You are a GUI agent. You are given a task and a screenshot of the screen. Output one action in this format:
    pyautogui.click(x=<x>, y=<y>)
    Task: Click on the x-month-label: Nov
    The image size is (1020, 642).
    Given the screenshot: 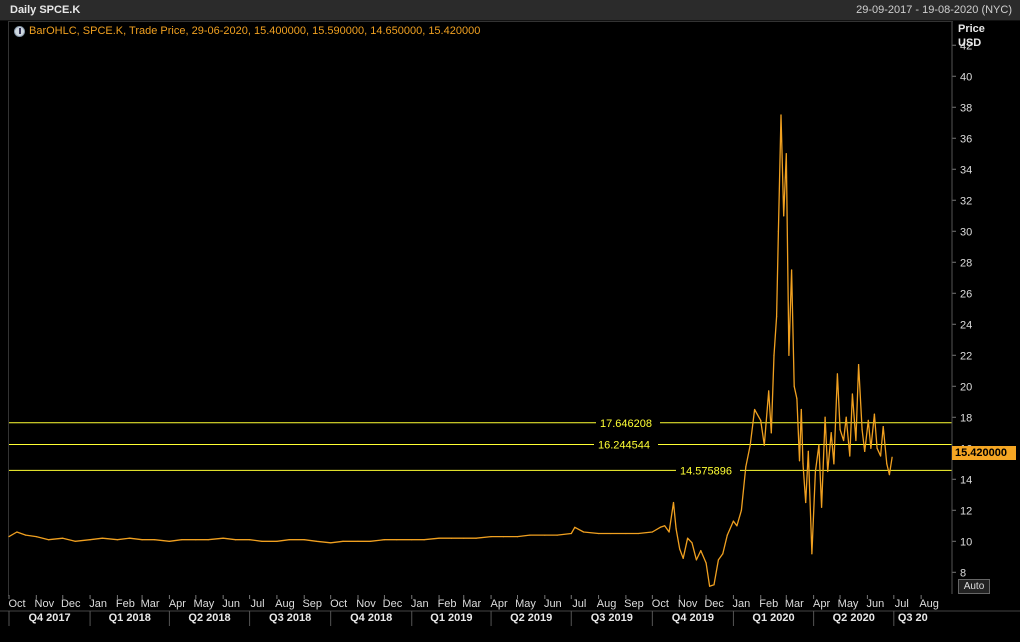 What is the action you would take?
    pyautogui.click(x=45, y=604)
    